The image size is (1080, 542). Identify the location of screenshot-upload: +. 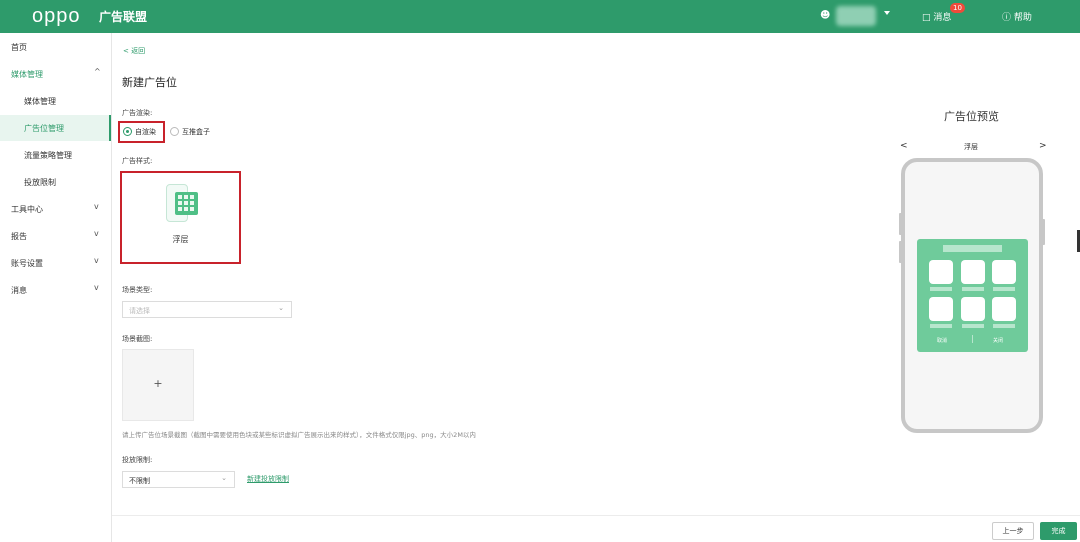
(158, 385).